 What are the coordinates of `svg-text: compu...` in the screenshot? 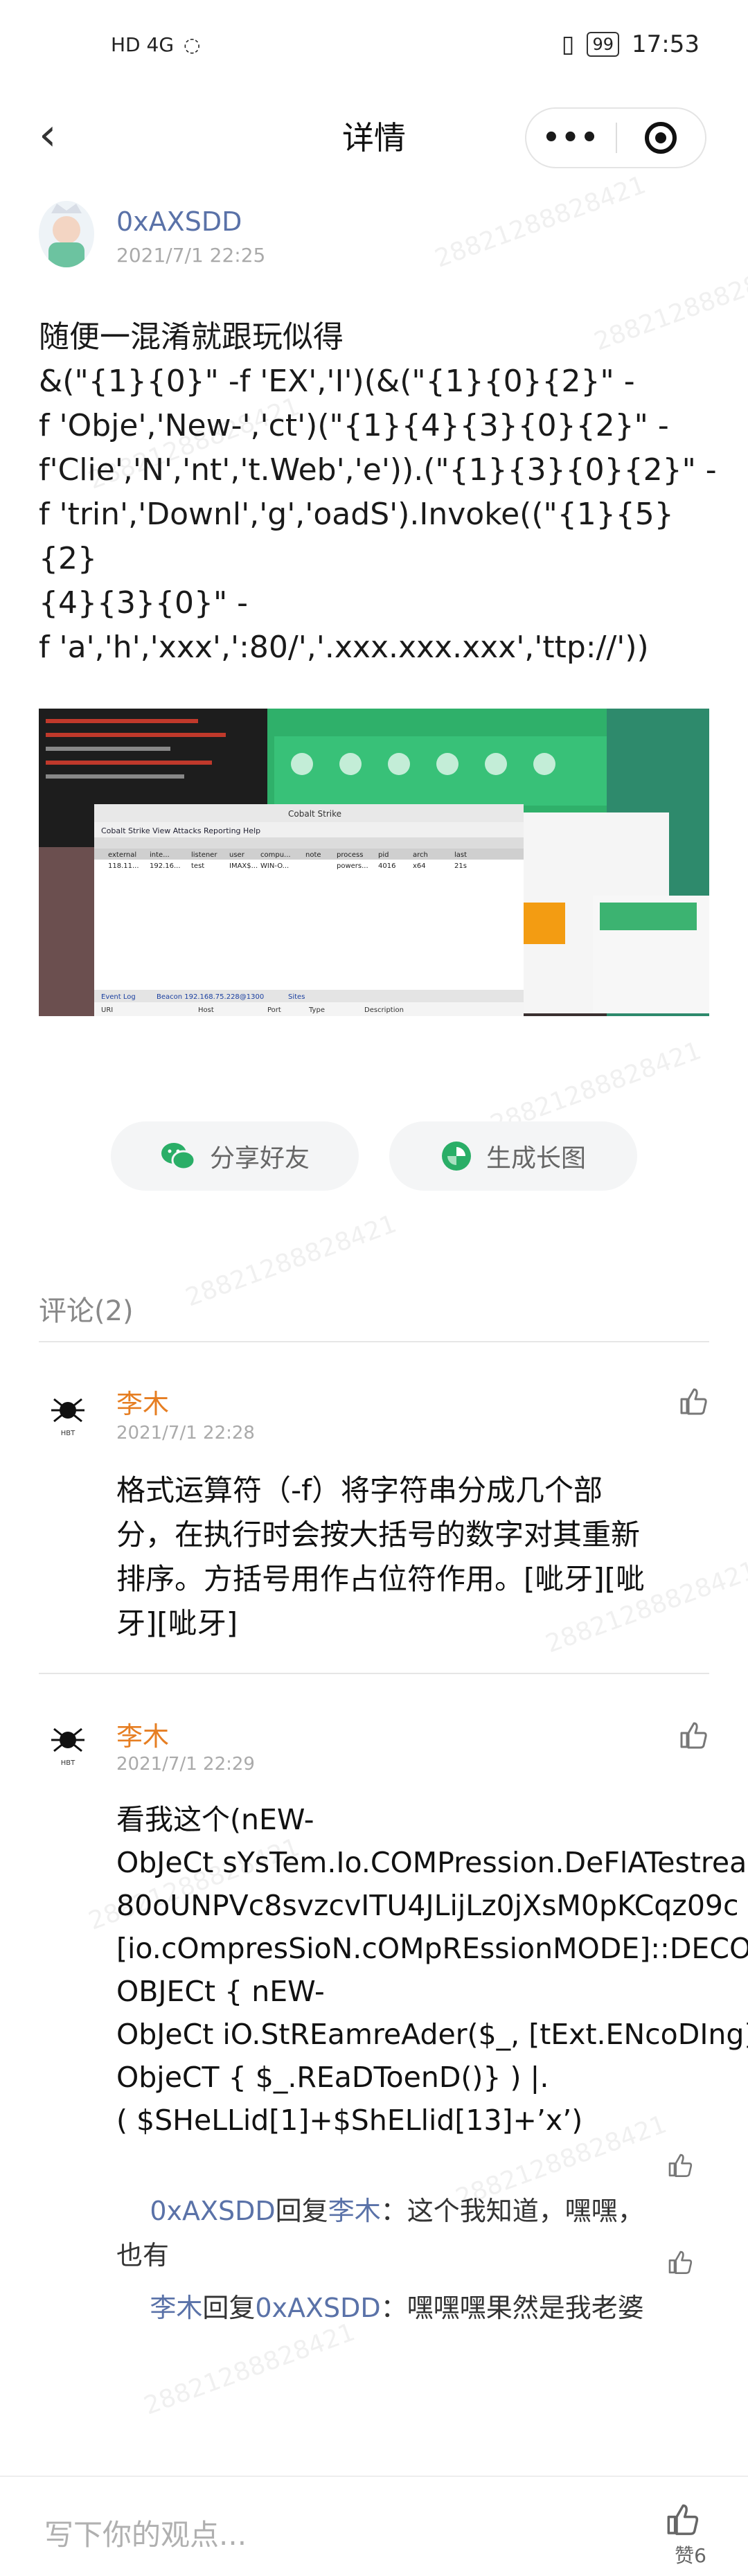 It's located at (275, 855).